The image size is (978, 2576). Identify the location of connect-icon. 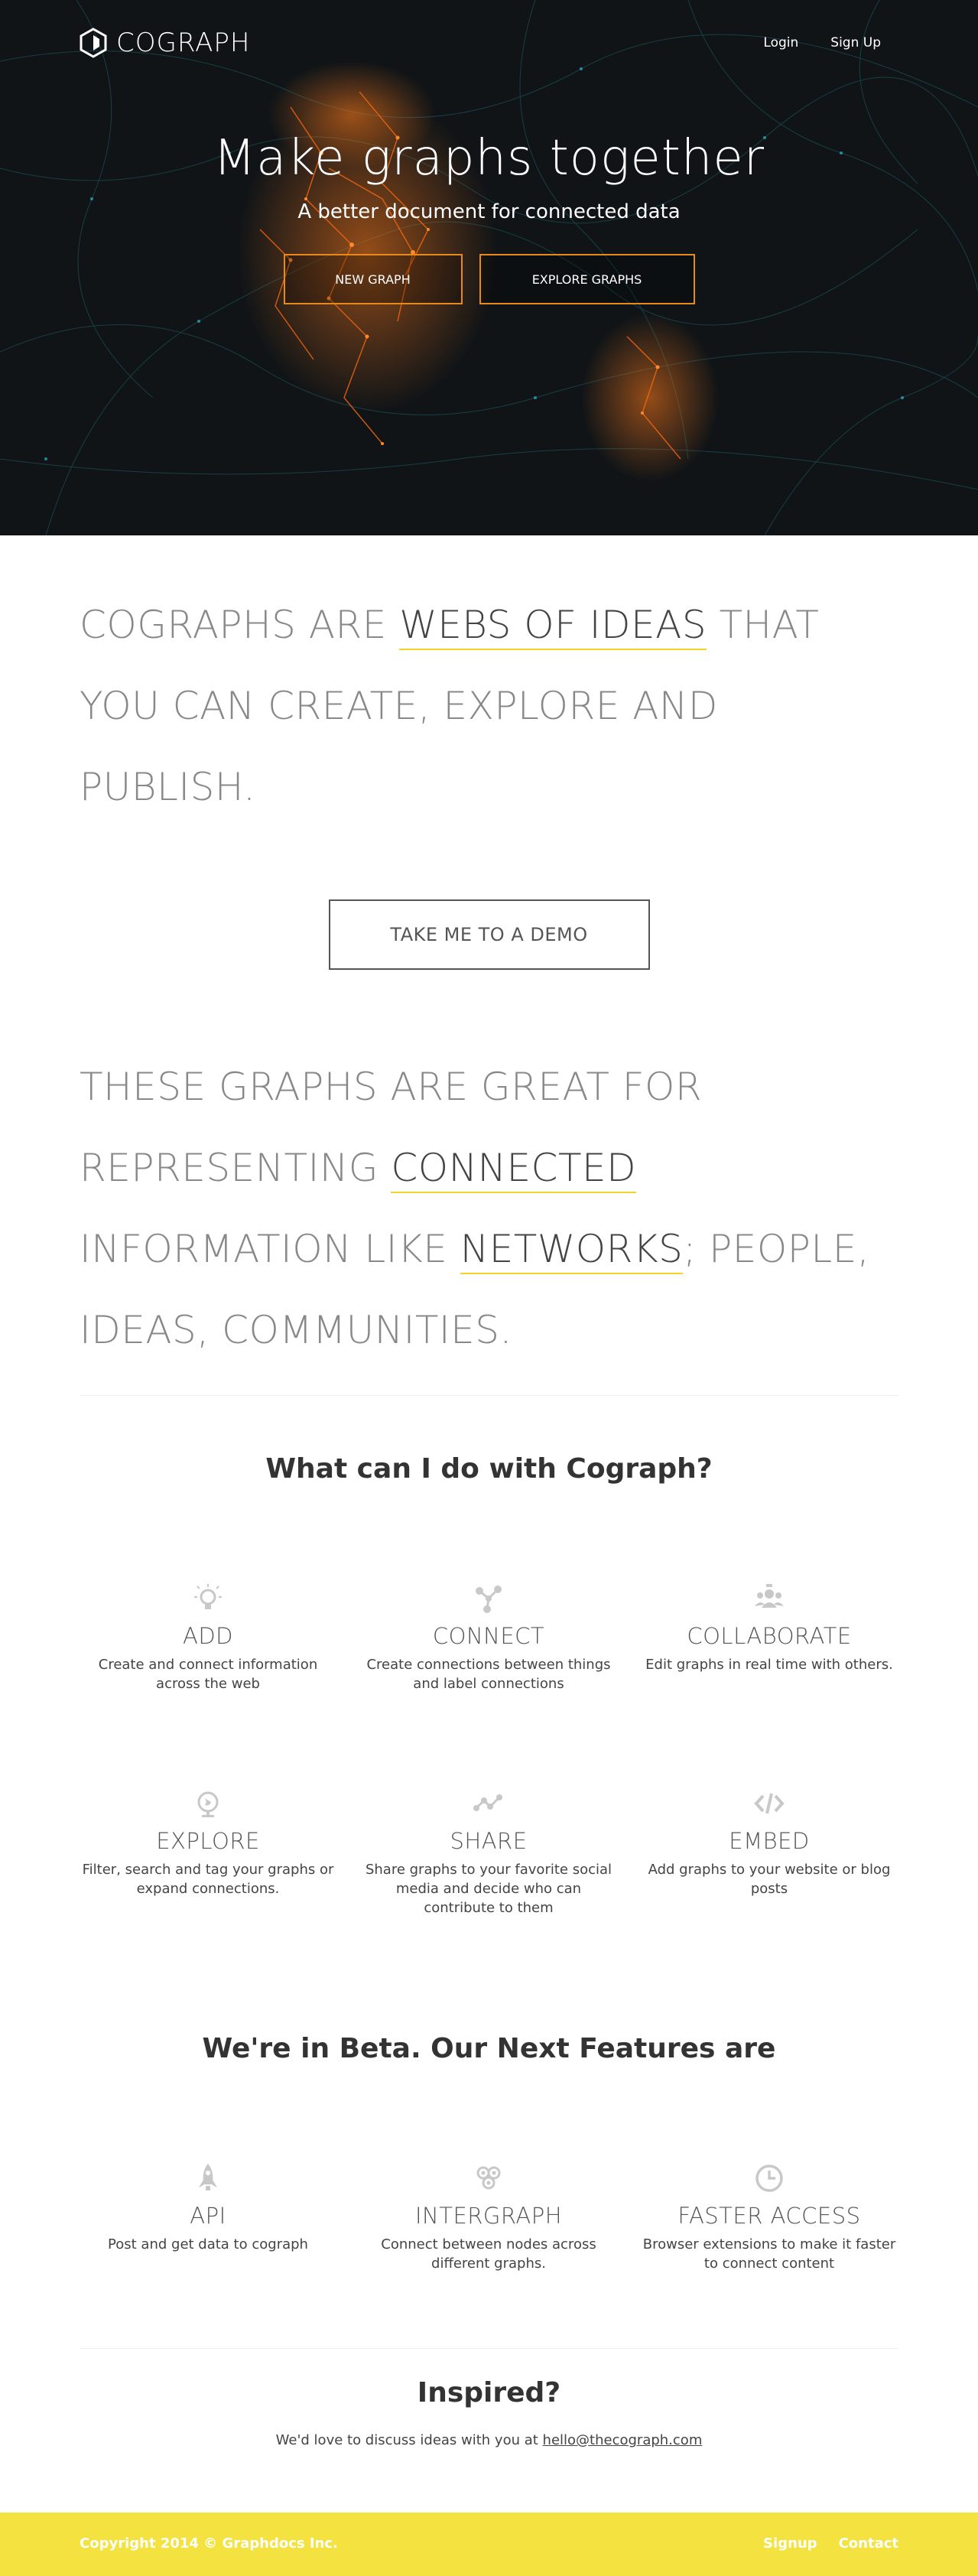
(489, 1599).